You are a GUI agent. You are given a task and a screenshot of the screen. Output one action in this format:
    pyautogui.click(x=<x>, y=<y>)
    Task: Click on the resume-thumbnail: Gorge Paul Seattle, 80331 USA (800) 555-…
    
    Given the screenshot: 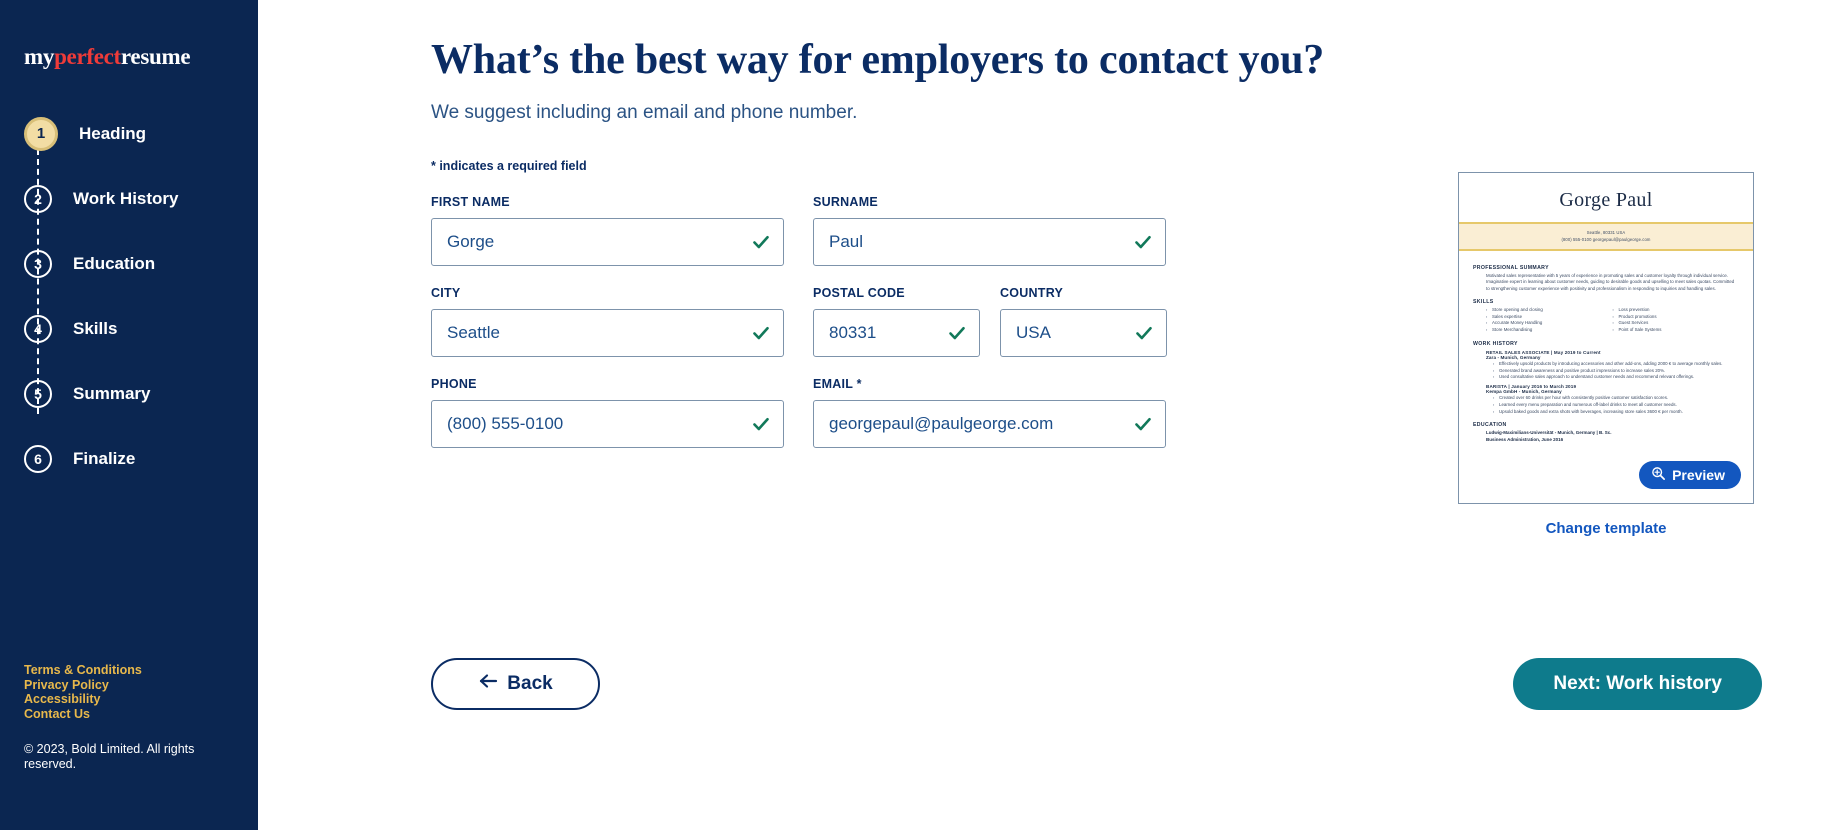 What is the action you would take?
    pyautogui.click(x=1606, y=338)
    